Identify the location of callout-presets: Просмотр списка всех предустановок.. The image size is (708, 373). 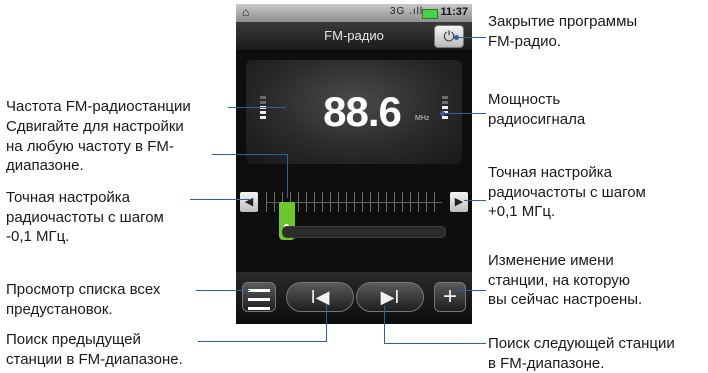
(83, 299).